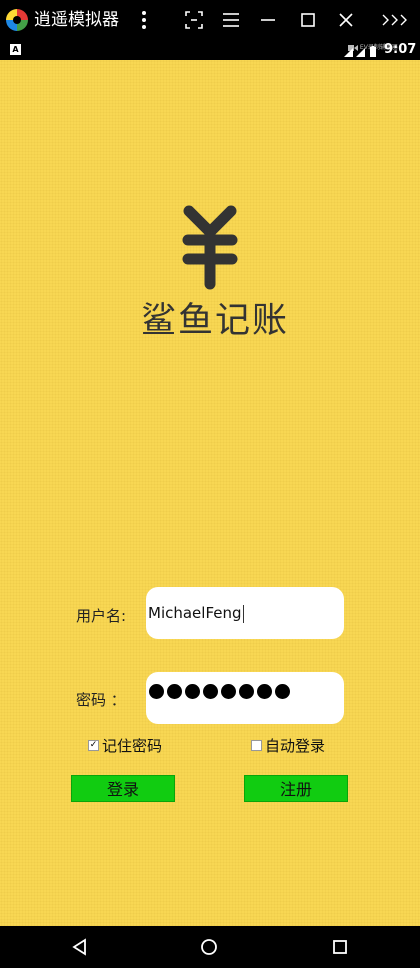 This screenshot has width=420, height=968. I want to click on password-input, so click(245, 698).